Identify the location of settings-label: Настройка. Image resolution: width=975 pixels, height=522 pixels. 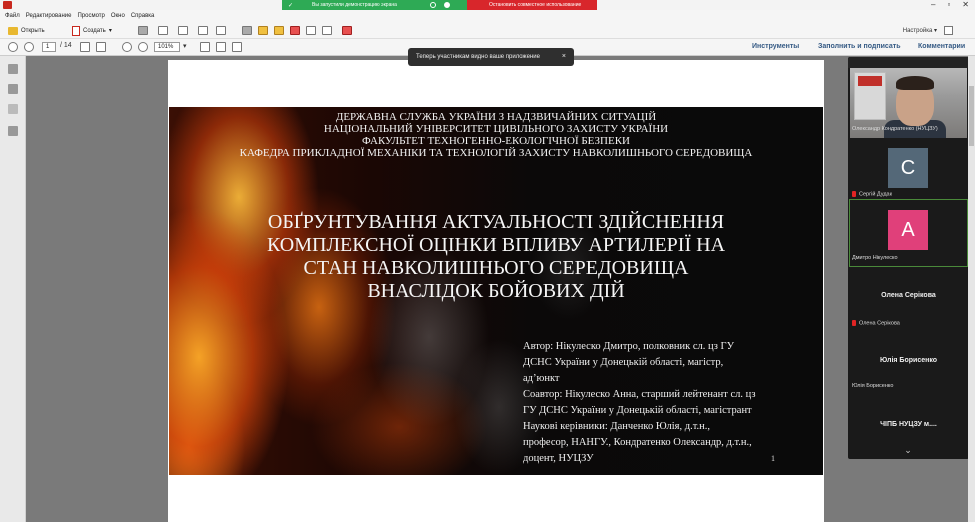
(917, 31).